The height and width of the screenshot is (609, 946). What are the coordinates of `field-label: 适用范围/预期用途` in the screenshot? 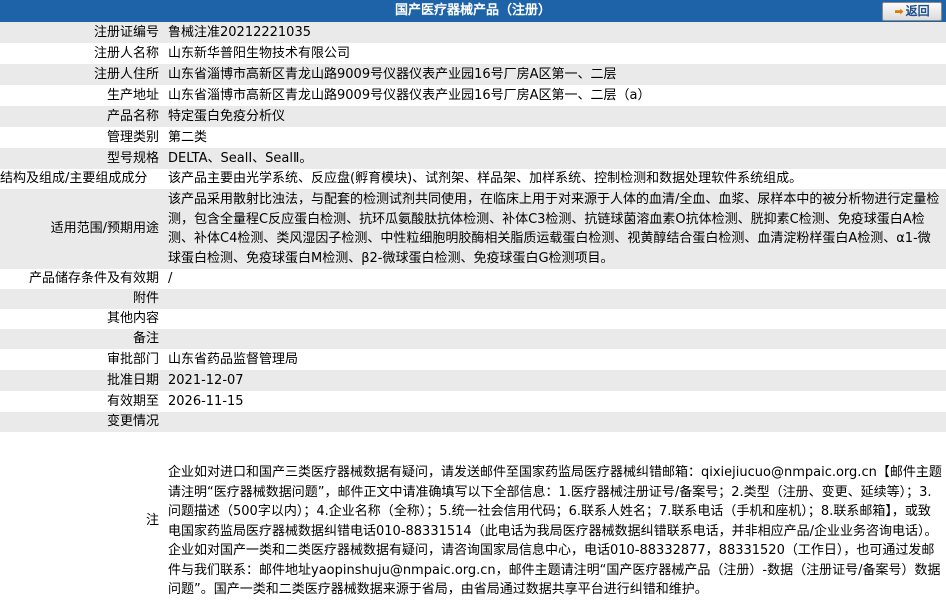 It's located at (82, 229).